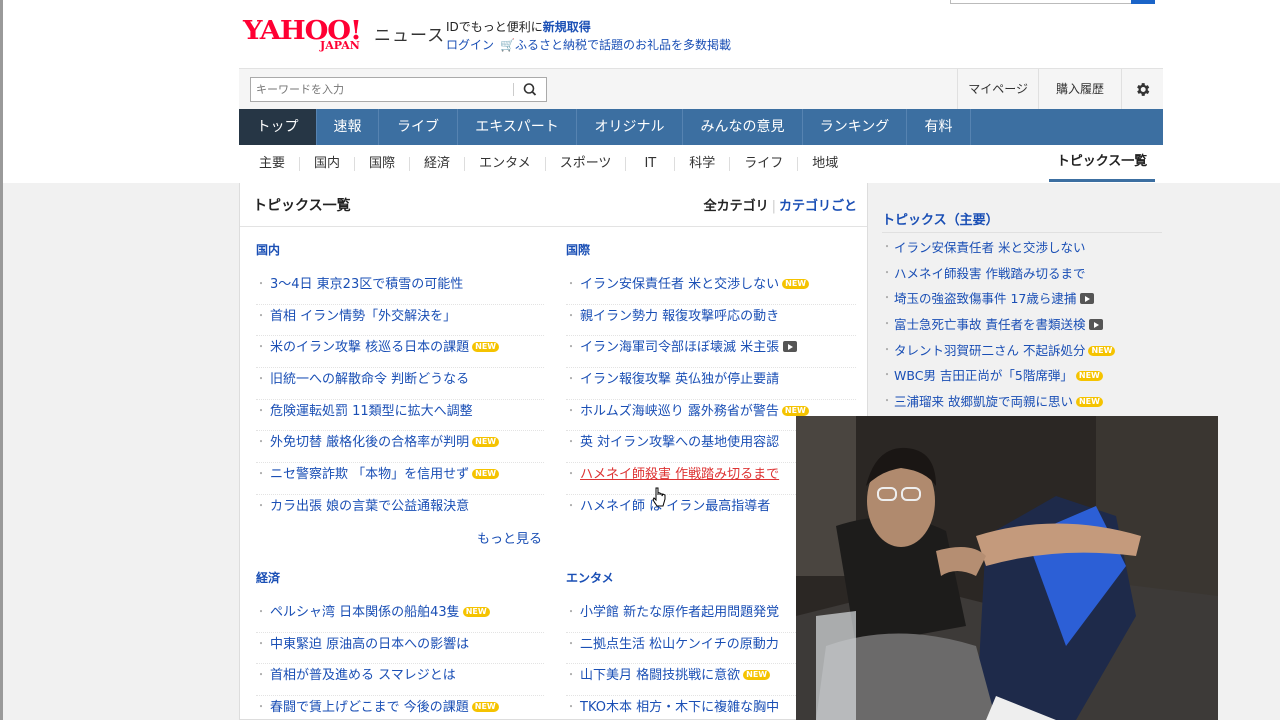 The height and width of the screenshot is (720, 1280). I want to click on cat-life: ライフ, so click(763, 163).